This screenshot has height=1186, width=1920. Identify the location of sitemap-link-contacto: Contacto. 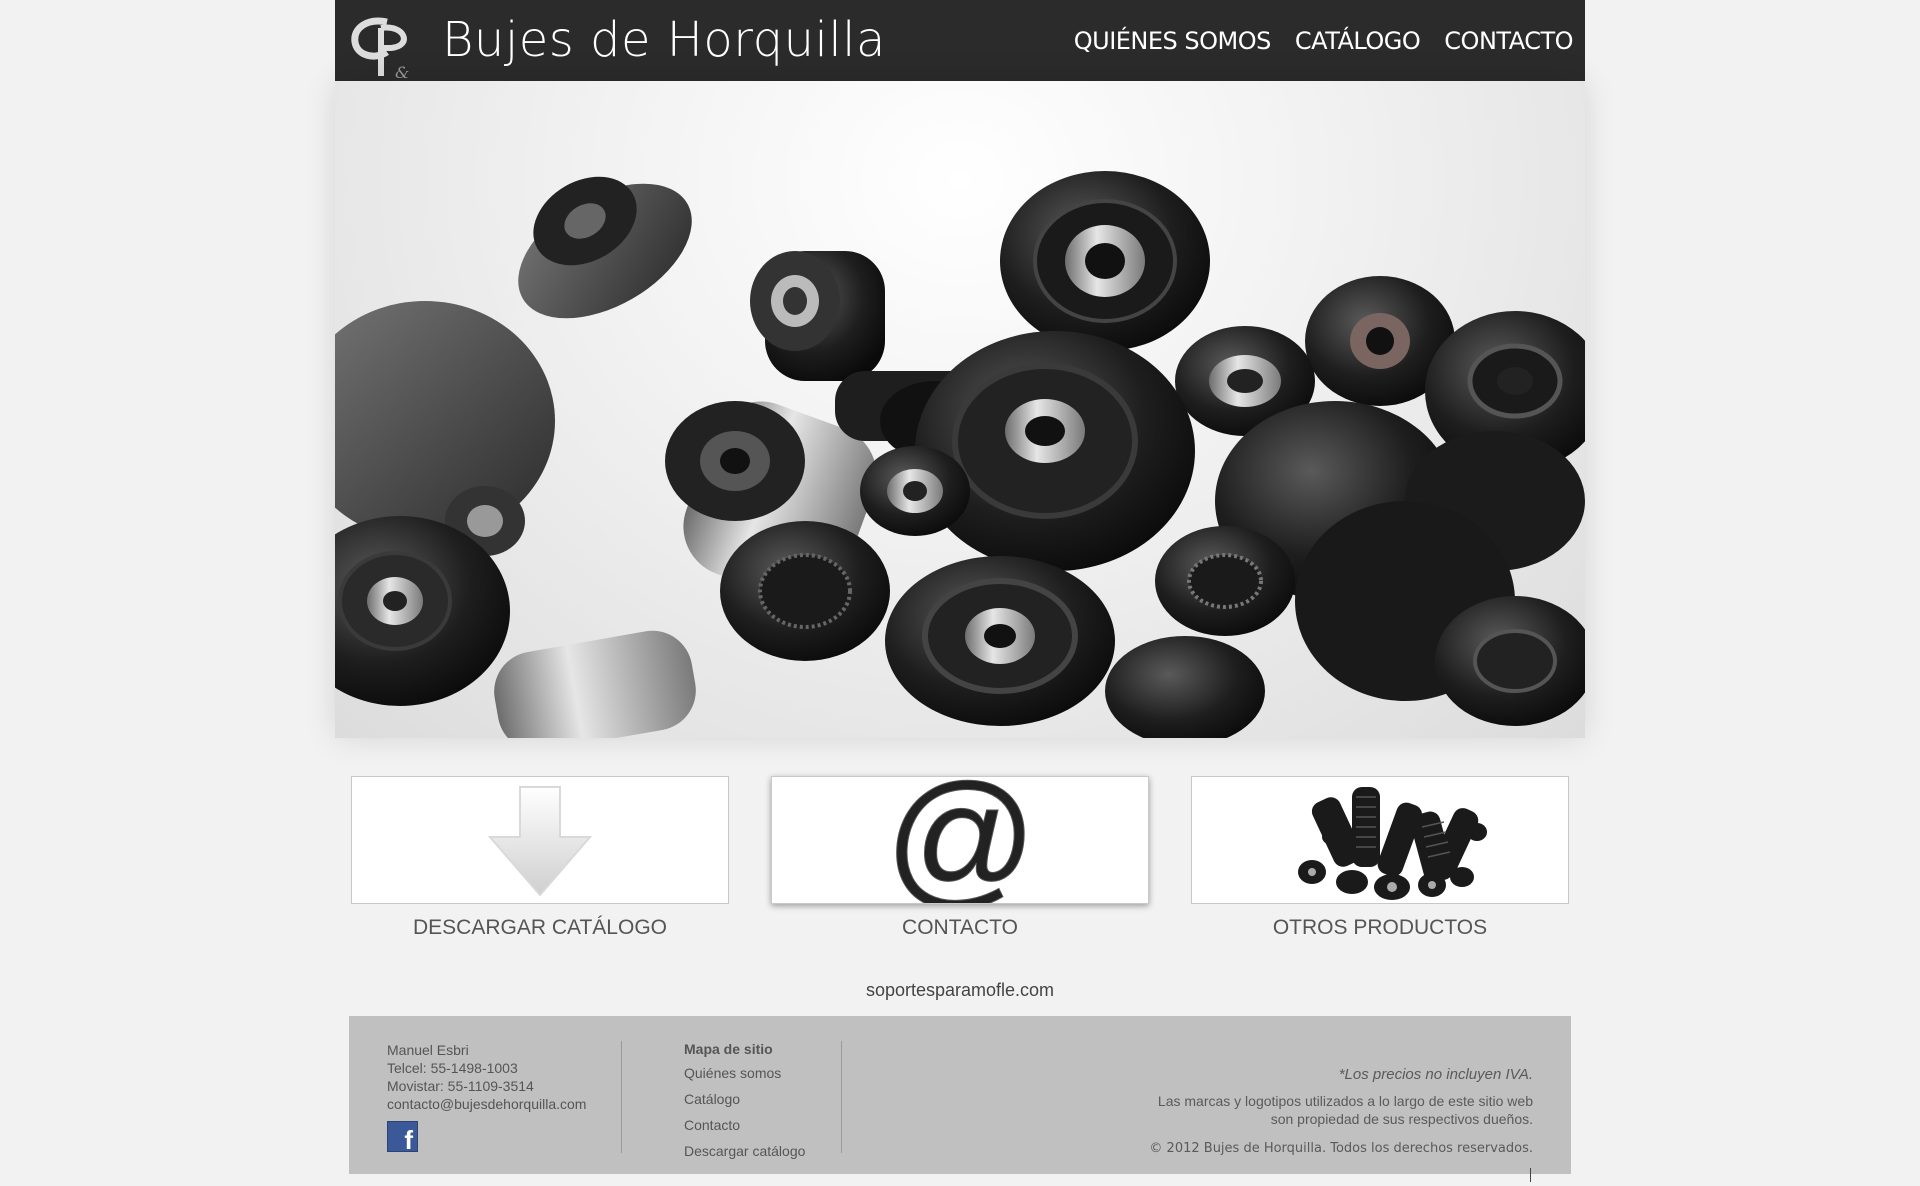
(744, 1125).